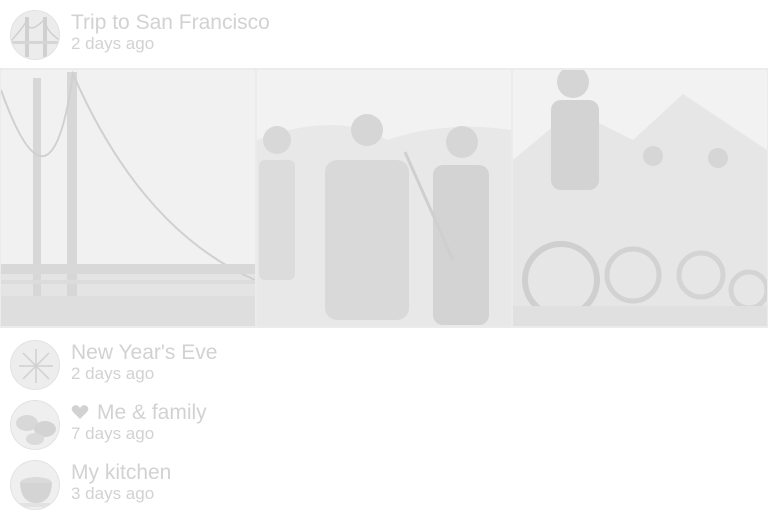 This screenshot has height=512, width=768. Describe the element at coordinates (35, 485) in the screenshot. I see `album-avatar-cup-icon` at that location.